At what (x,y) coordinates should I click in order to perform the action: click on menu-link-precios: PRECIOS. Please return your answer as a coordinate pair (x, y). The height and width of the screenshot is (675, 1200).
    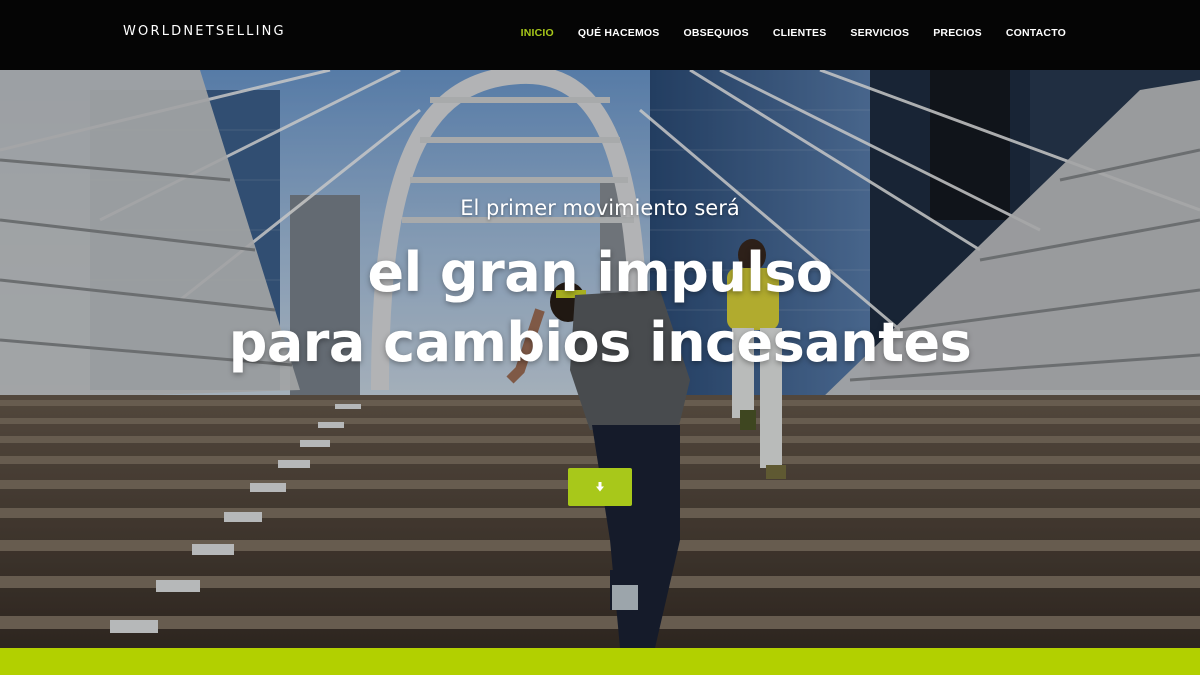
    Looking at the image, I should click on (957, 33).